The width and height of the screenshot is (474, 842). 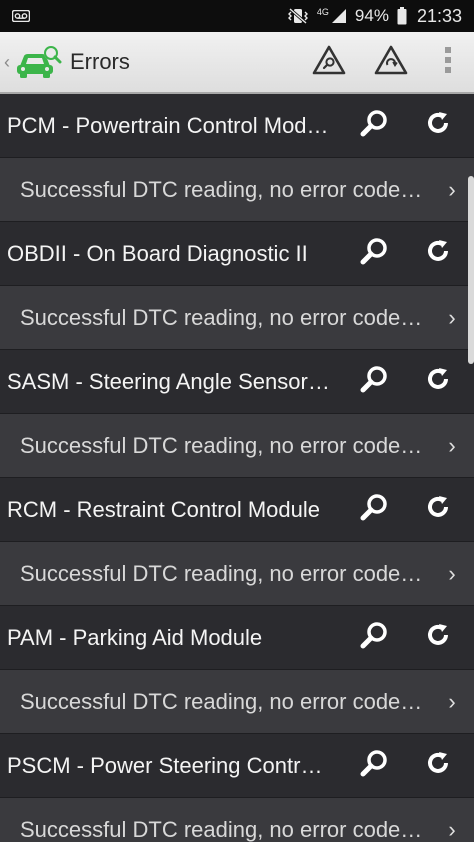 I want to click on module-name: PAM - Parking Aid Module, so click(x=135, y=637).